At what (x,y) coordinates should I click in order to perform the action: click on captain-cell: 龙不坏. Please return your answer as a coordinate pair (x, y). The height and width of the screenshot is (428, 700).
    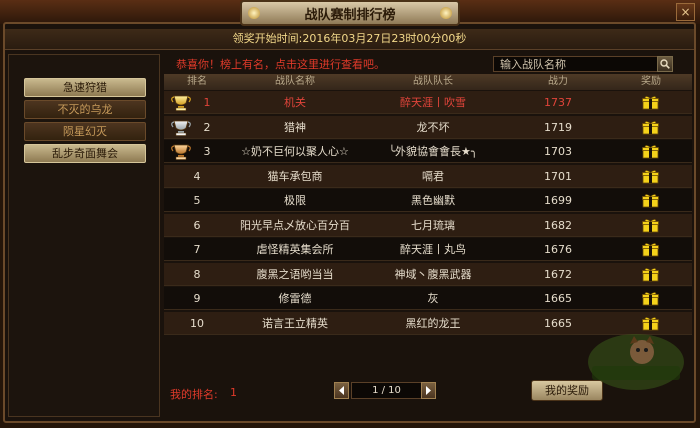
    Looking at the image, I should click on (433, 127).